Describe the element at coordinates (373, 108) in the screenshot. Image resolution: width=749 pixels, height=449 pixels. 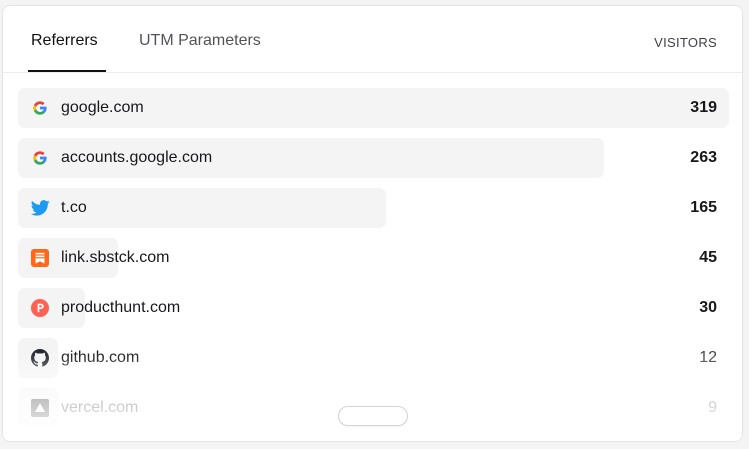
I see `referrer-row-google: google.com 319` at that location.